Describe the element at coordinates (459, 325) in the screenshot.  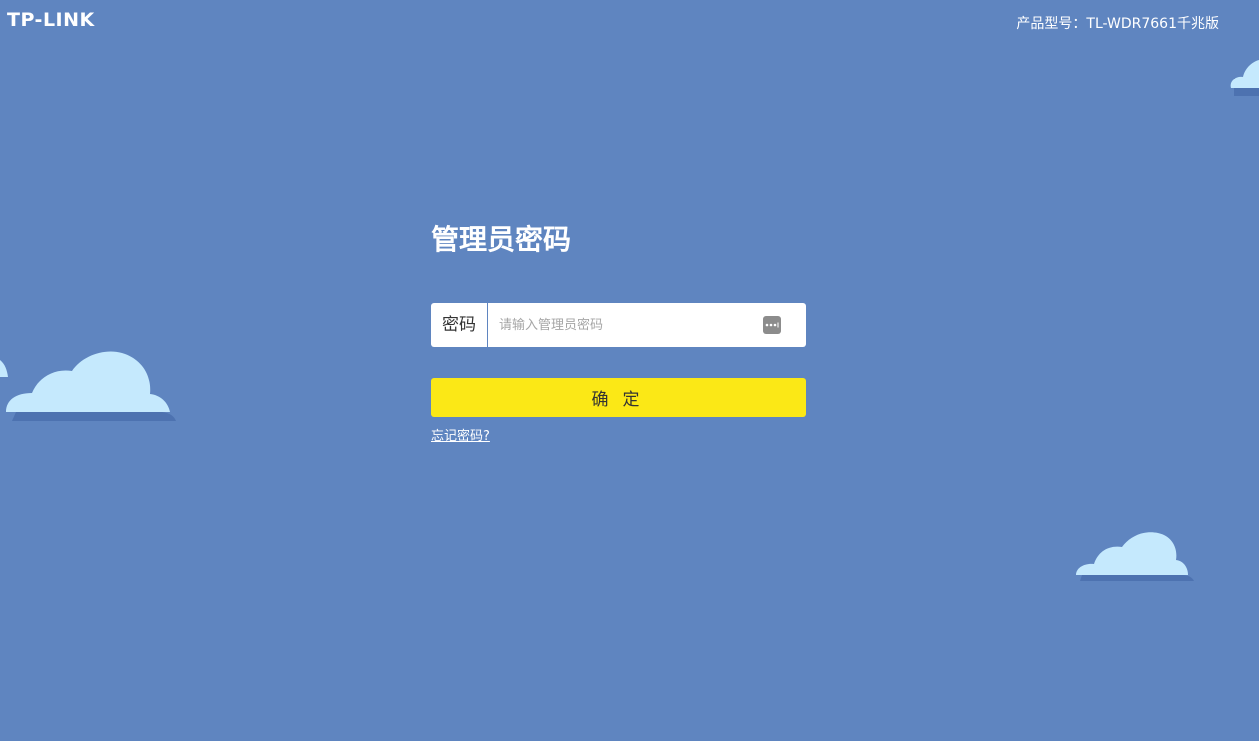
I see `password-label: 密码` at that location.